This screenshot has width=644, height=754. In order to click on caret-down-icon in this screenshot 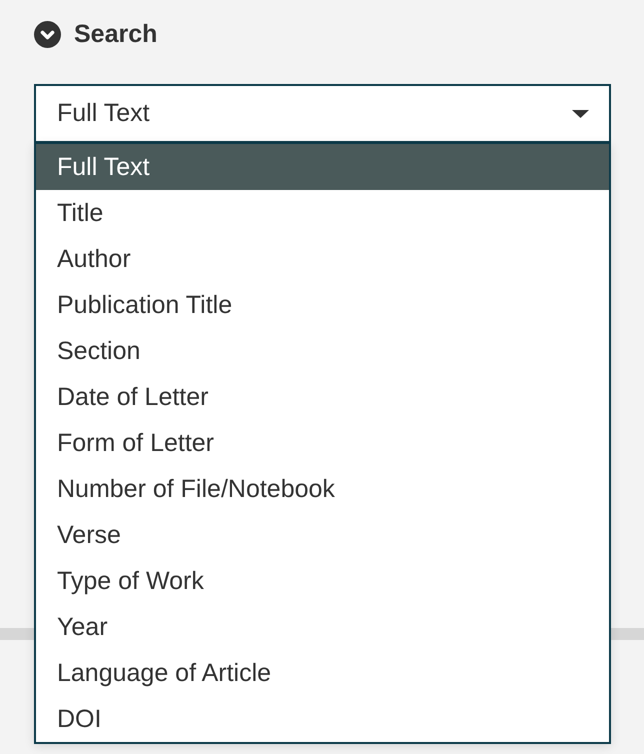, I will do `click(580, 114)`.